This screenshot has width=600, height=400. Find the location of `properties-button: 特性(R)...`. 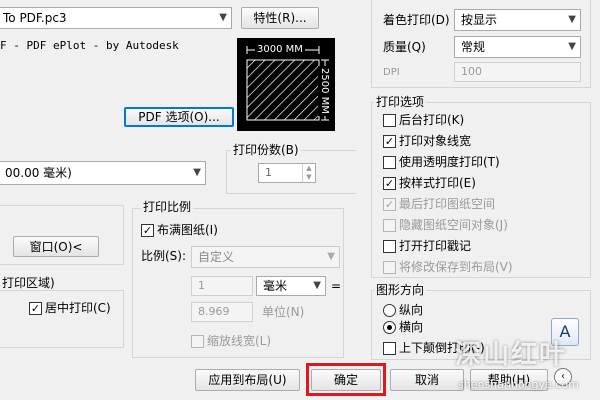

properties-button: 特性(R)... is located at coordinates (280, 18).